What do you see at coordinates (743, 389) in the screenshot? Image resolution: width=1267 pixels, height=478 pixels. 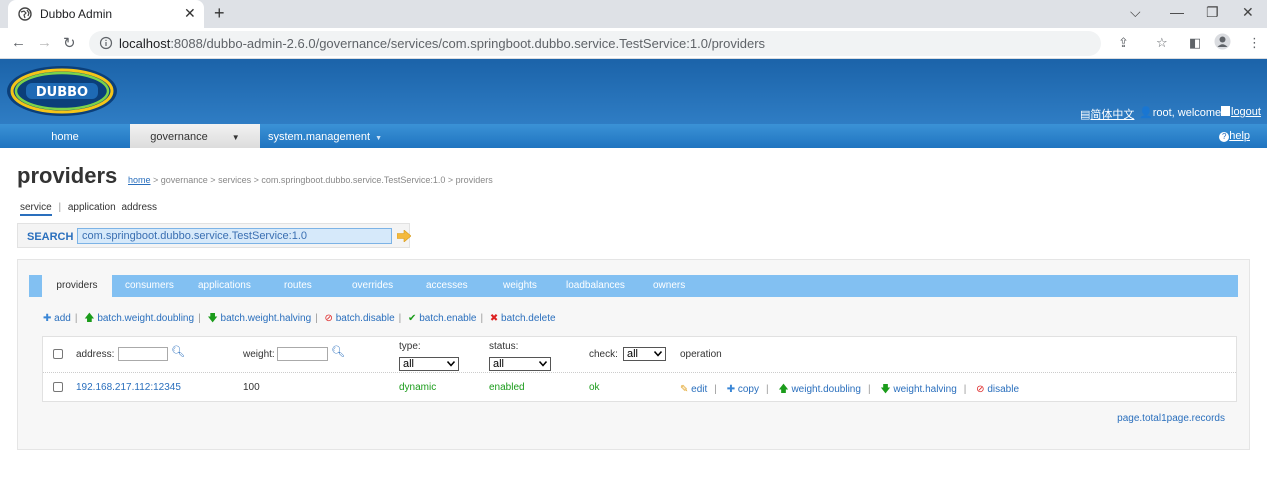 I see `copy-button: ✚ copy` at bounding box center [743, 389].